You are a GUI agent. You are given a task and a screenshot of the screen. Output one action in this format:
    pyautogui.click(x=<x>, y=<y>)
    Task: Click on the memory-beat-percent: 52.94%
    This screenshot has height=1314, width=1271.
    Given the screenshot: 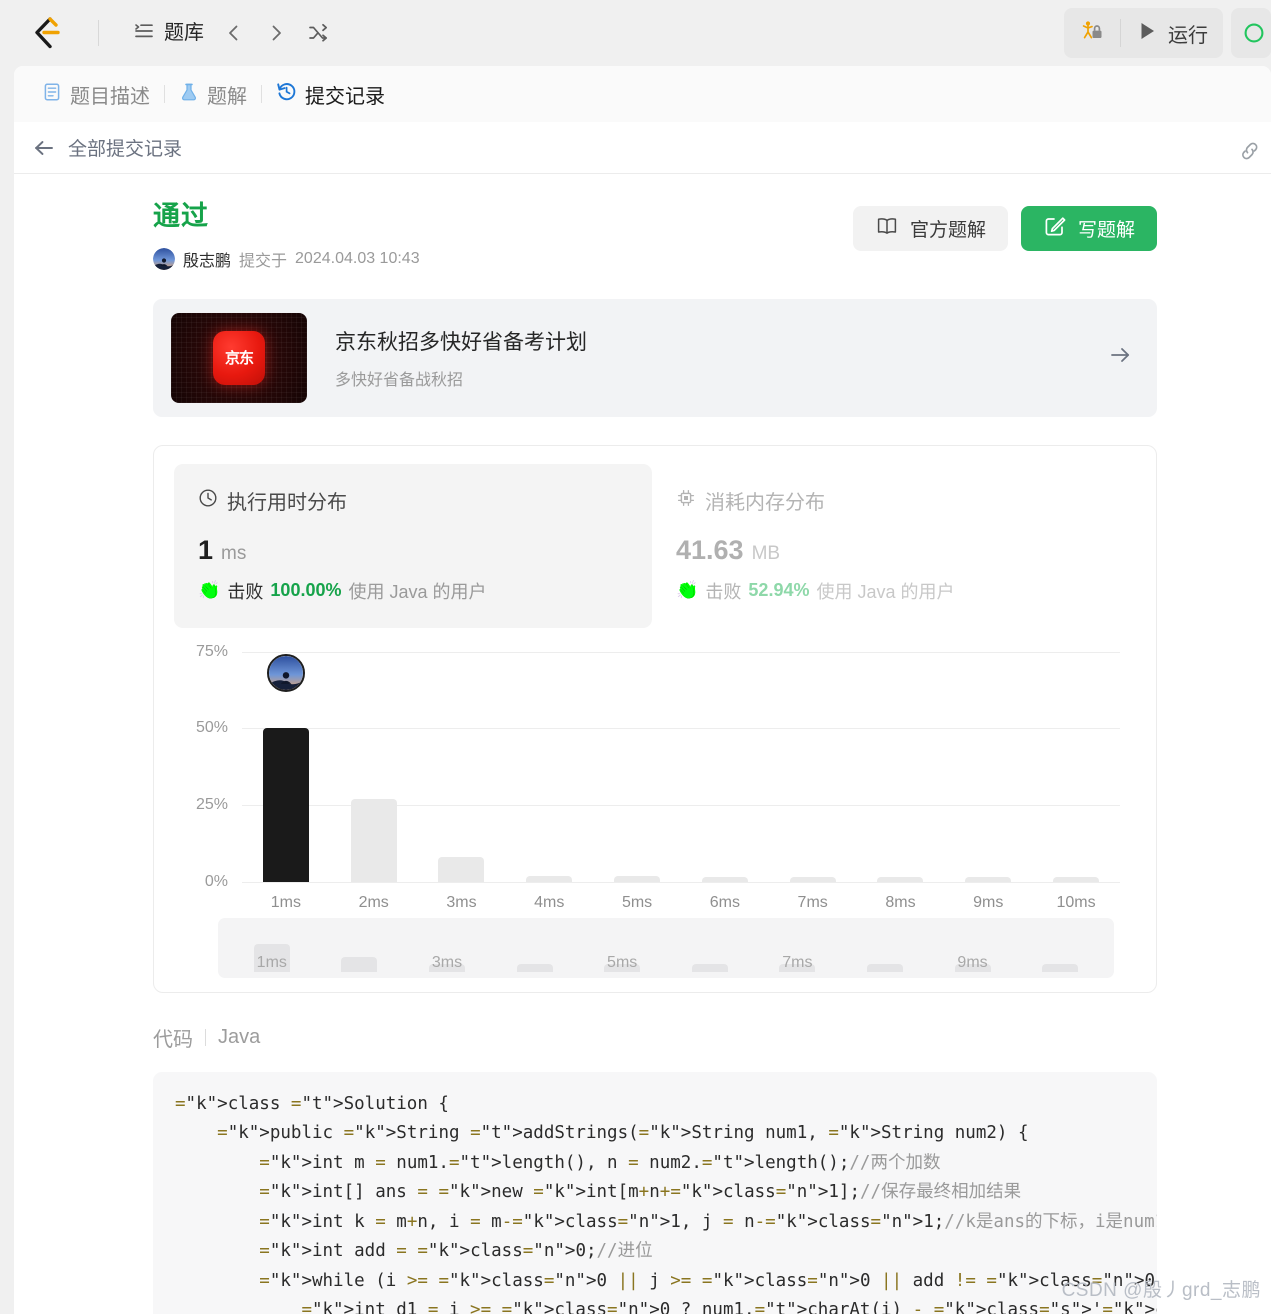 What is the action you would take?
    pyautogui.click(x=779, y=590)
    